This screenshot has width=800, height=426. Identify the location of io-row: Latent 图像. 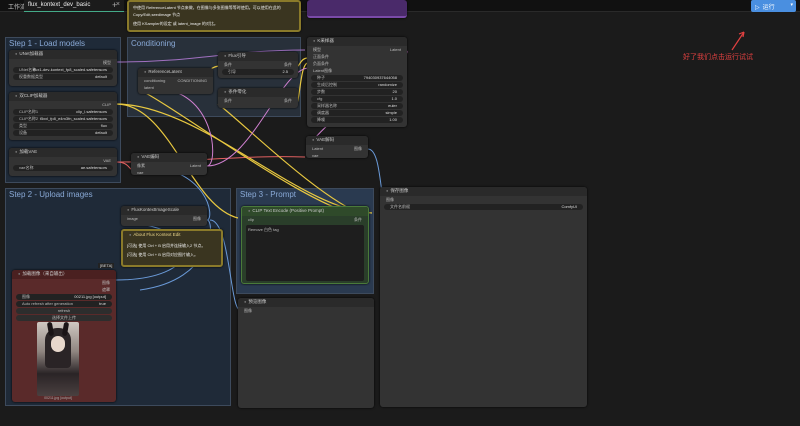
(337, 148).